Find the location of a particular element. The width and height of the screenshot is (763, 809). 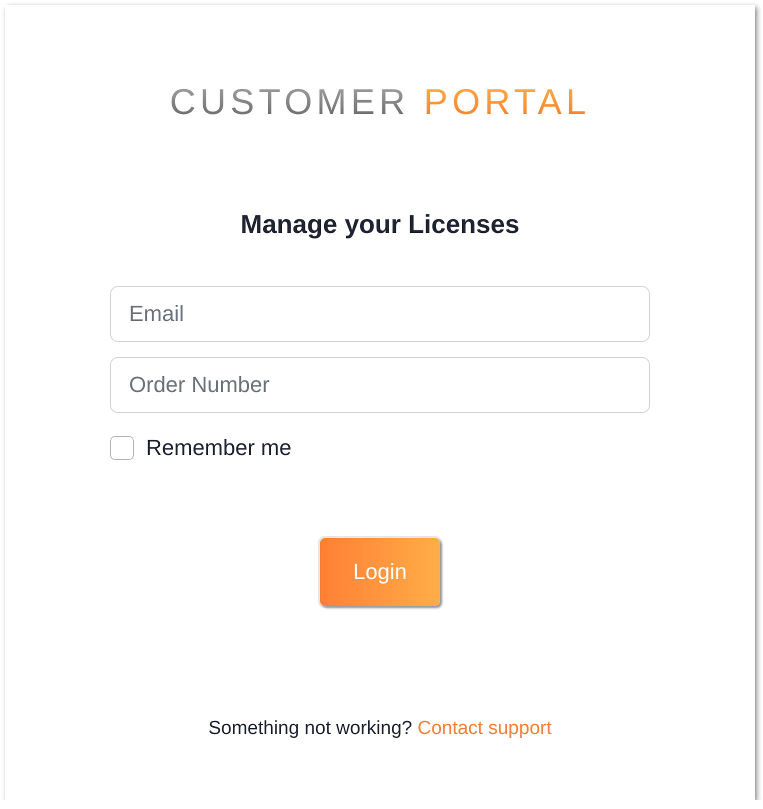

input-field: Order Number is located at coordinates (380, 385).